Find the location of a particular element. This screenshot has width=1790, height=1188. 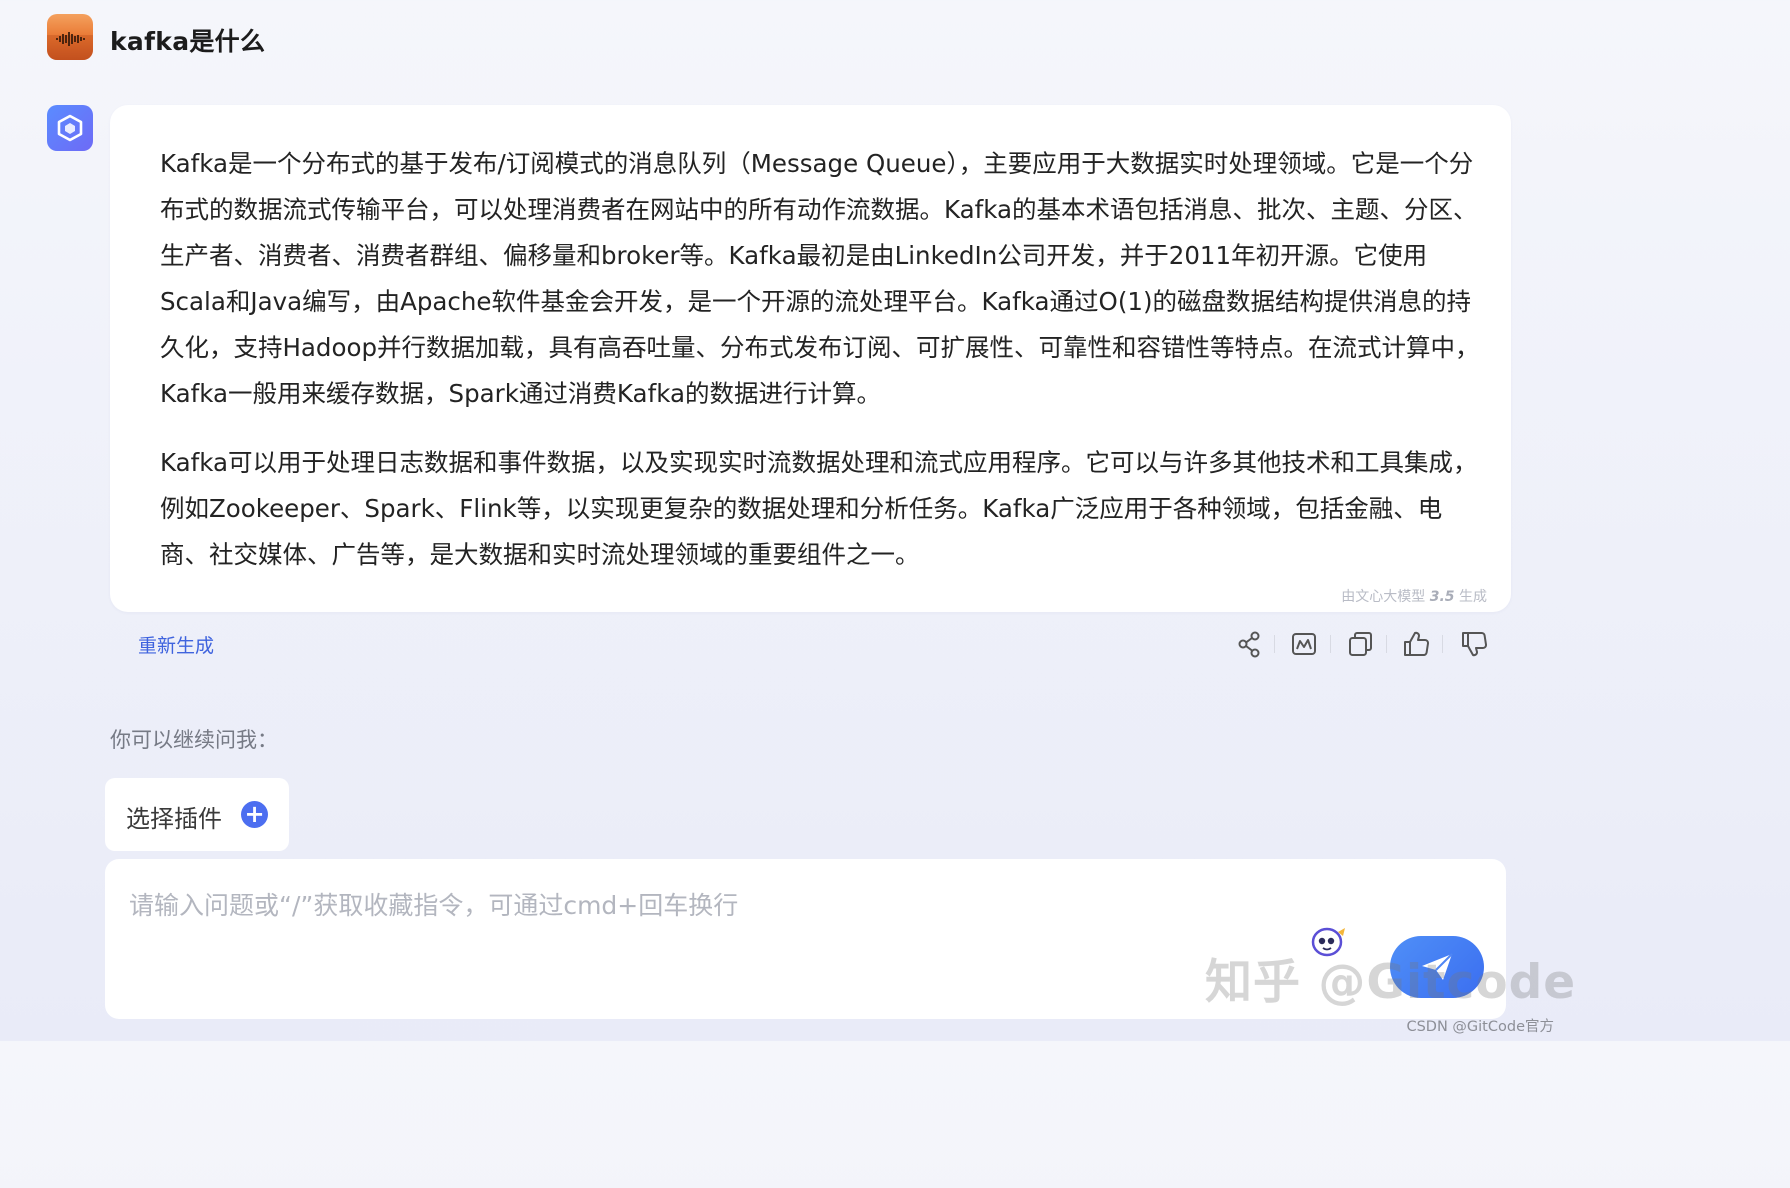

model-version: 3.5 is located at coordinates (1442, 597).